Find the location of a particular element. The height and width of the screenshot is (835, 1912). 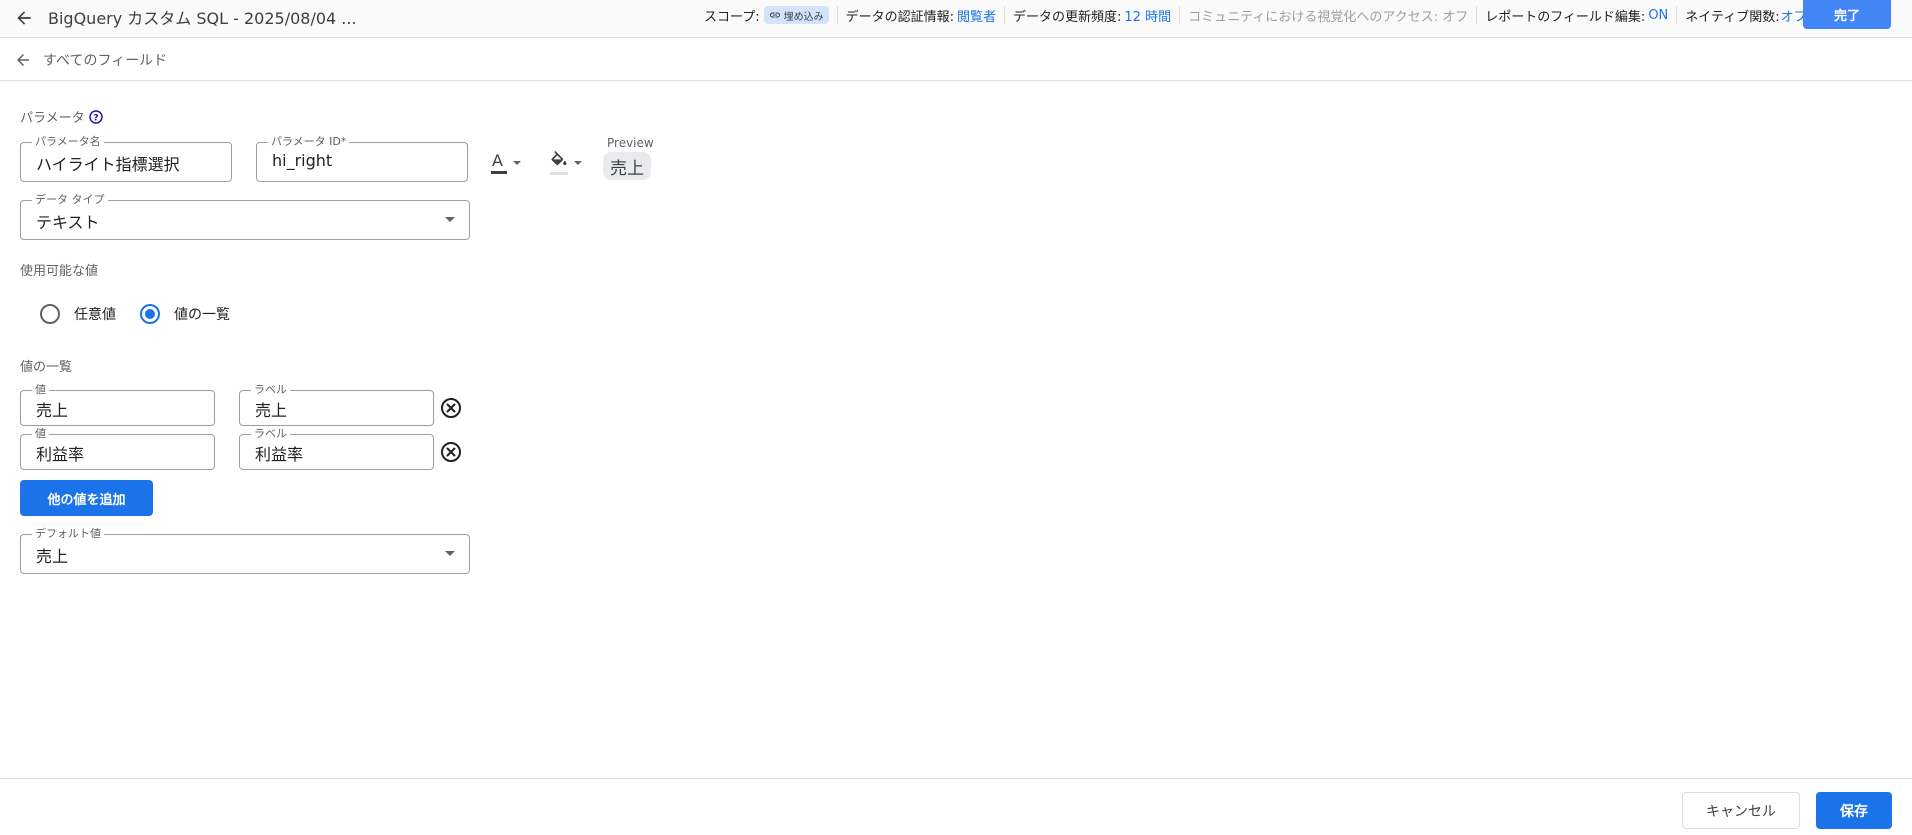

preview-chip: 売上 is located at coordinates (627, 166).